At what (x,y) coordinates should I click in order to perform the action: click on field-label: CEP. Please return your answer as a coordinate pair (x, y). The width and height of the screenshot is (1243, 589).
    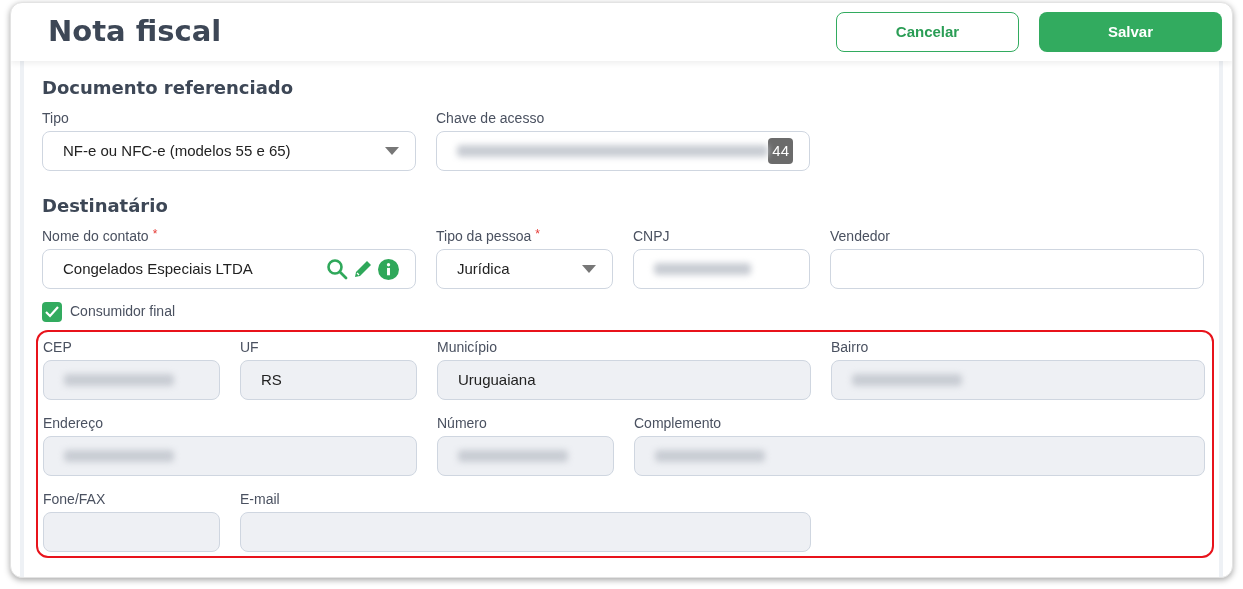
    Looking at the image, I should click on (57, 347).